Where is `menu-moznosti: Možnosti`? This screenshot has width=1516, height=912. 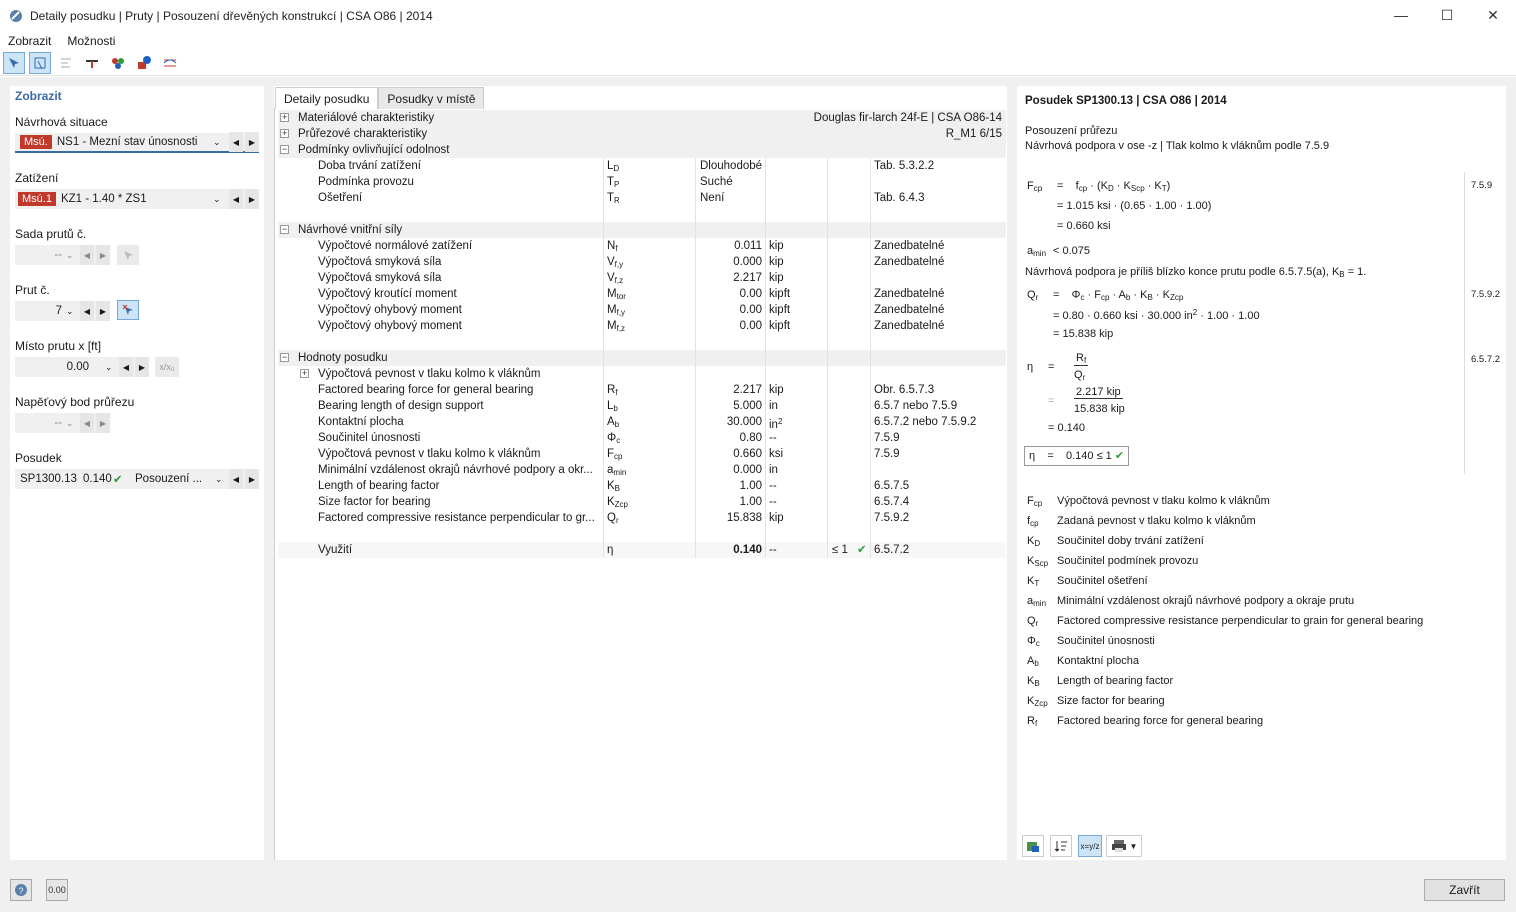 menu-moznosti: Možnosti is located at coordinates (91, 41).